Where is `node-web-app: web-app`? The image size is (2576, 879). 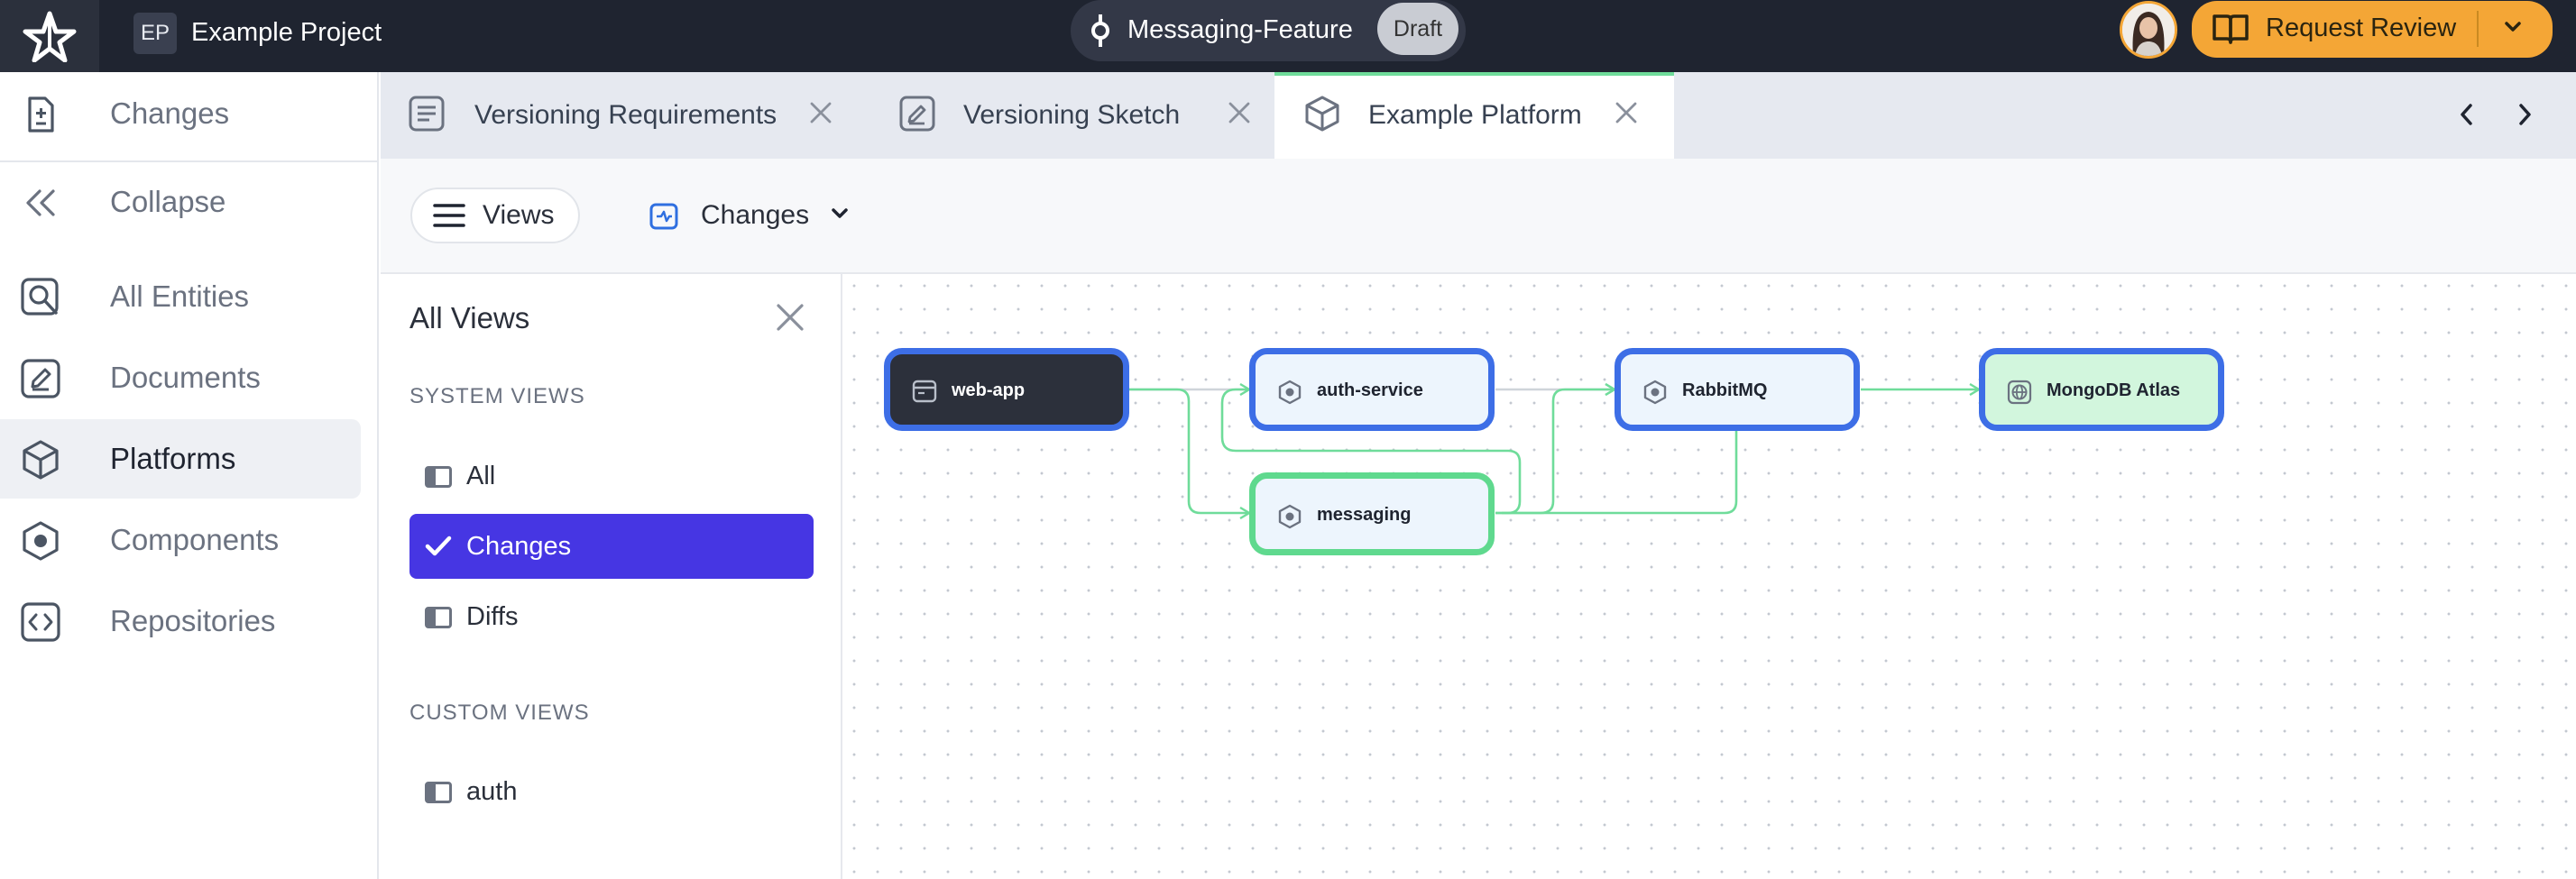 node-web-app: web-app is located at coordinates (1006, 389).